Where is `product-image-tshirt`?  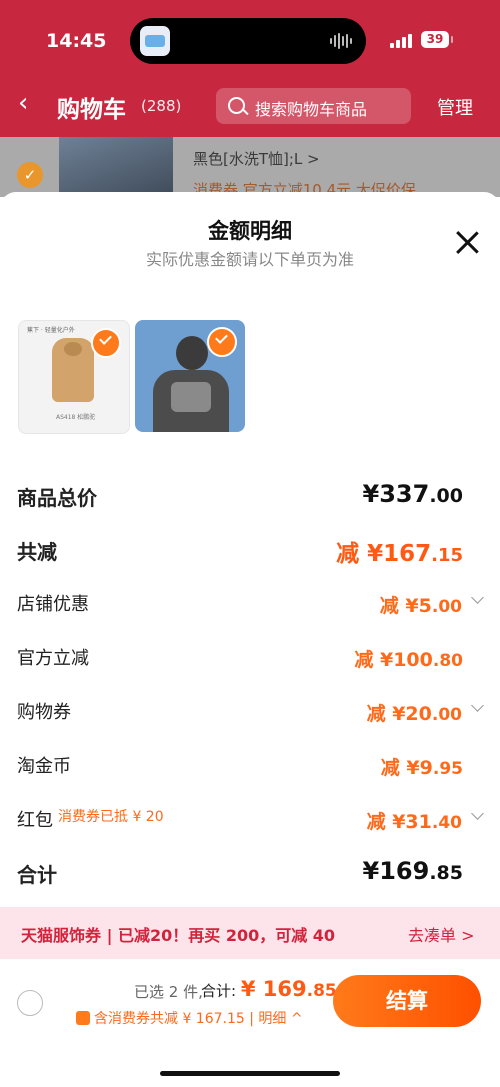 product-image-tshirt is located at coordinates (190, 376).